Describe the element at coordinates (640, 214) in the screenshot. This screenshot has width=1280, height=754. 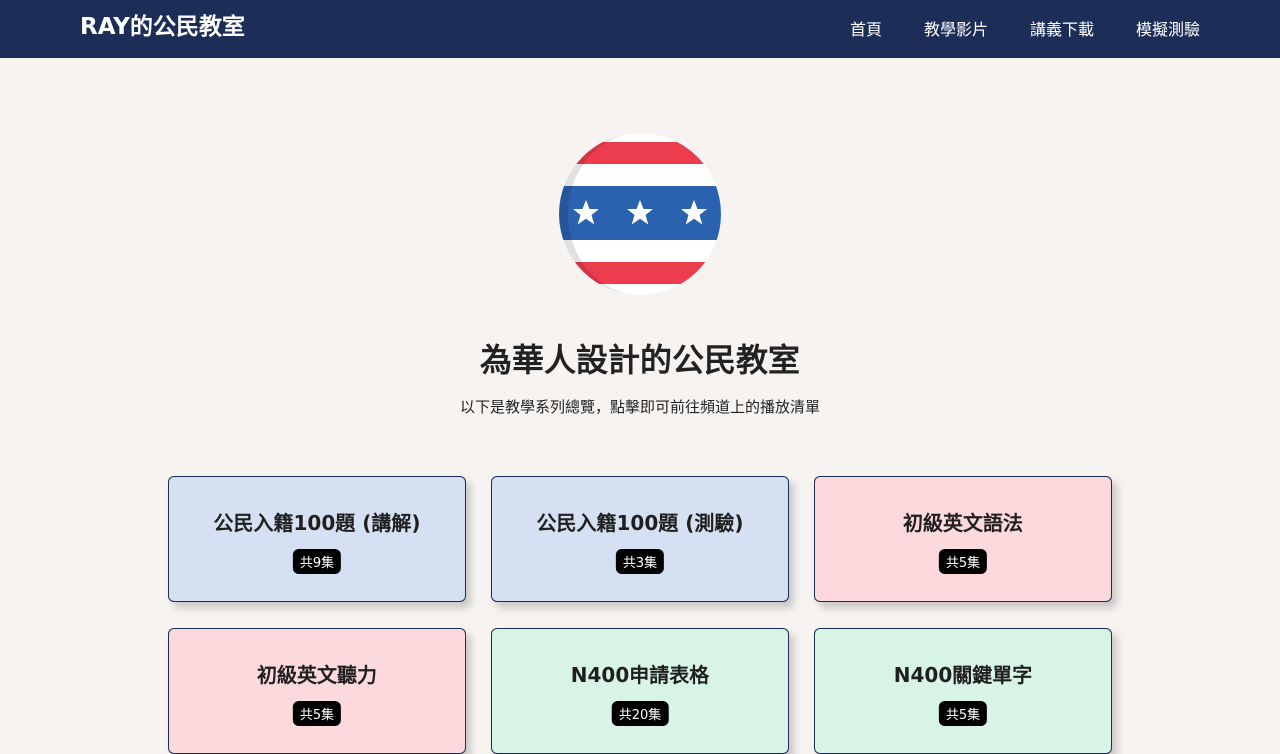
I see `us-flag-stars-stripes-icon` at that location.